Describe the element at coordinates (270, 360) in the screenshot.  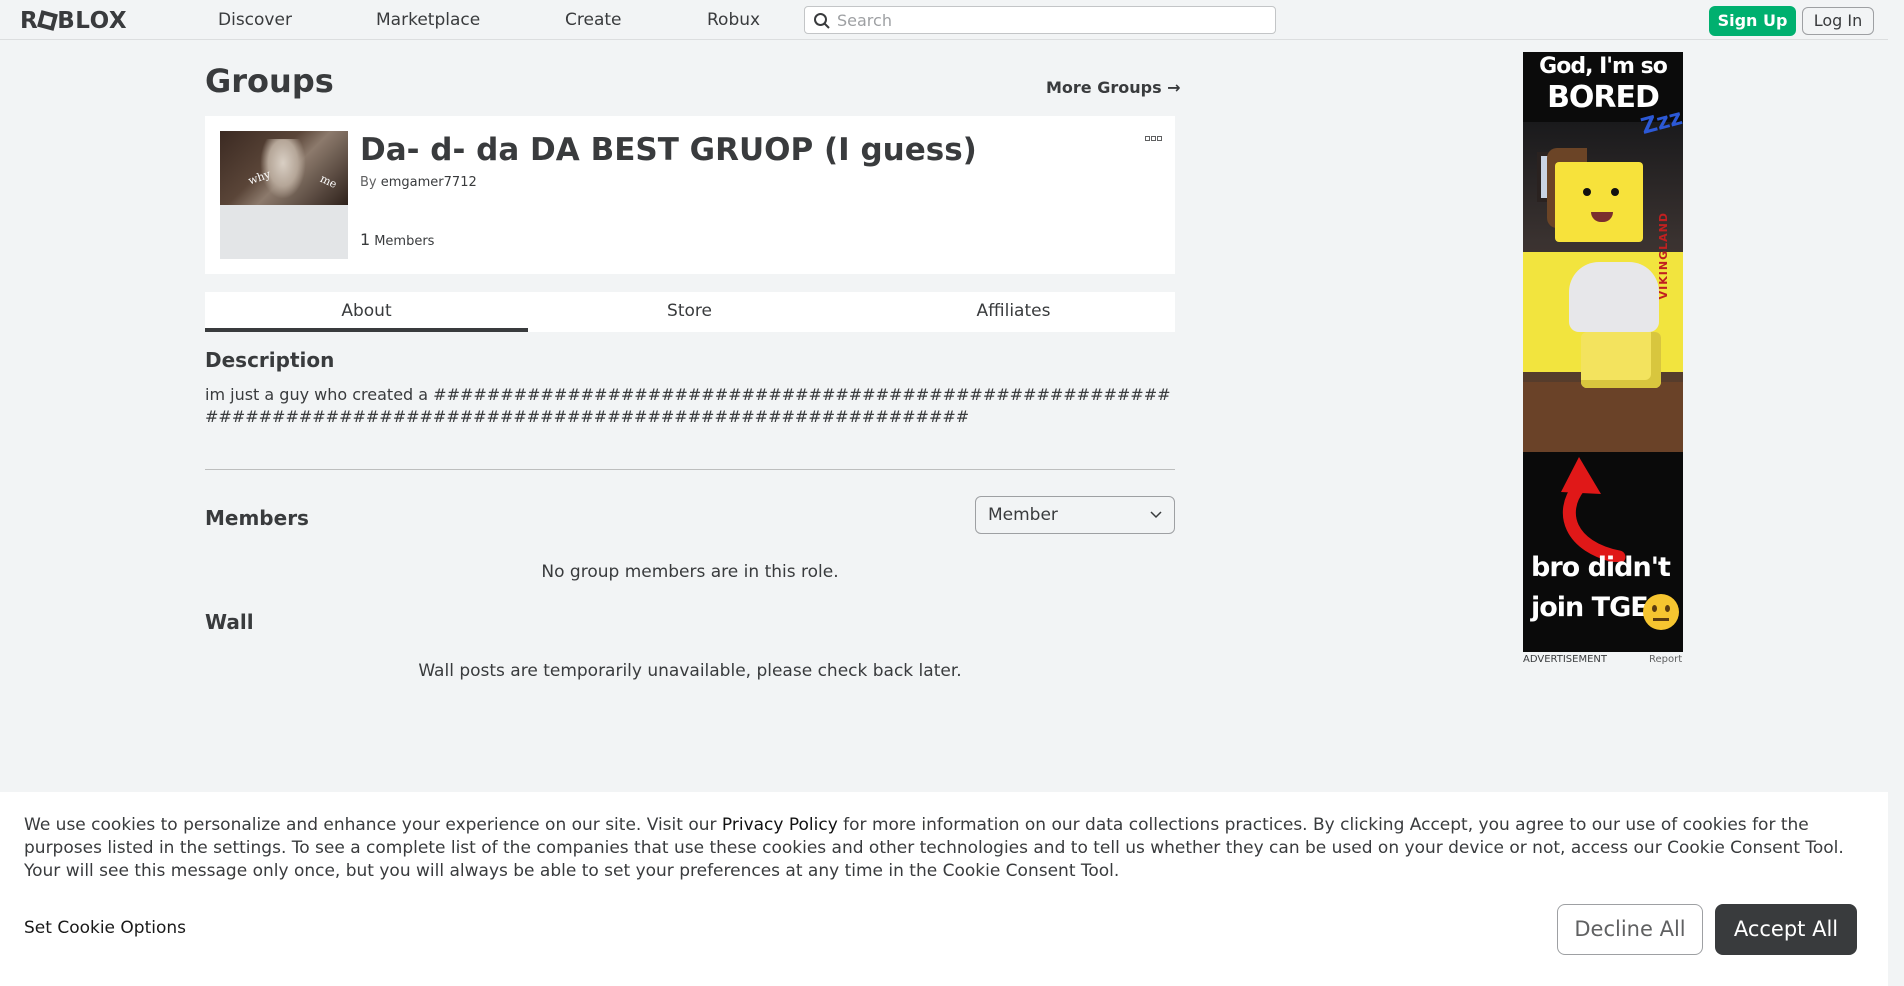
I see `description-heading: Description` at that location.